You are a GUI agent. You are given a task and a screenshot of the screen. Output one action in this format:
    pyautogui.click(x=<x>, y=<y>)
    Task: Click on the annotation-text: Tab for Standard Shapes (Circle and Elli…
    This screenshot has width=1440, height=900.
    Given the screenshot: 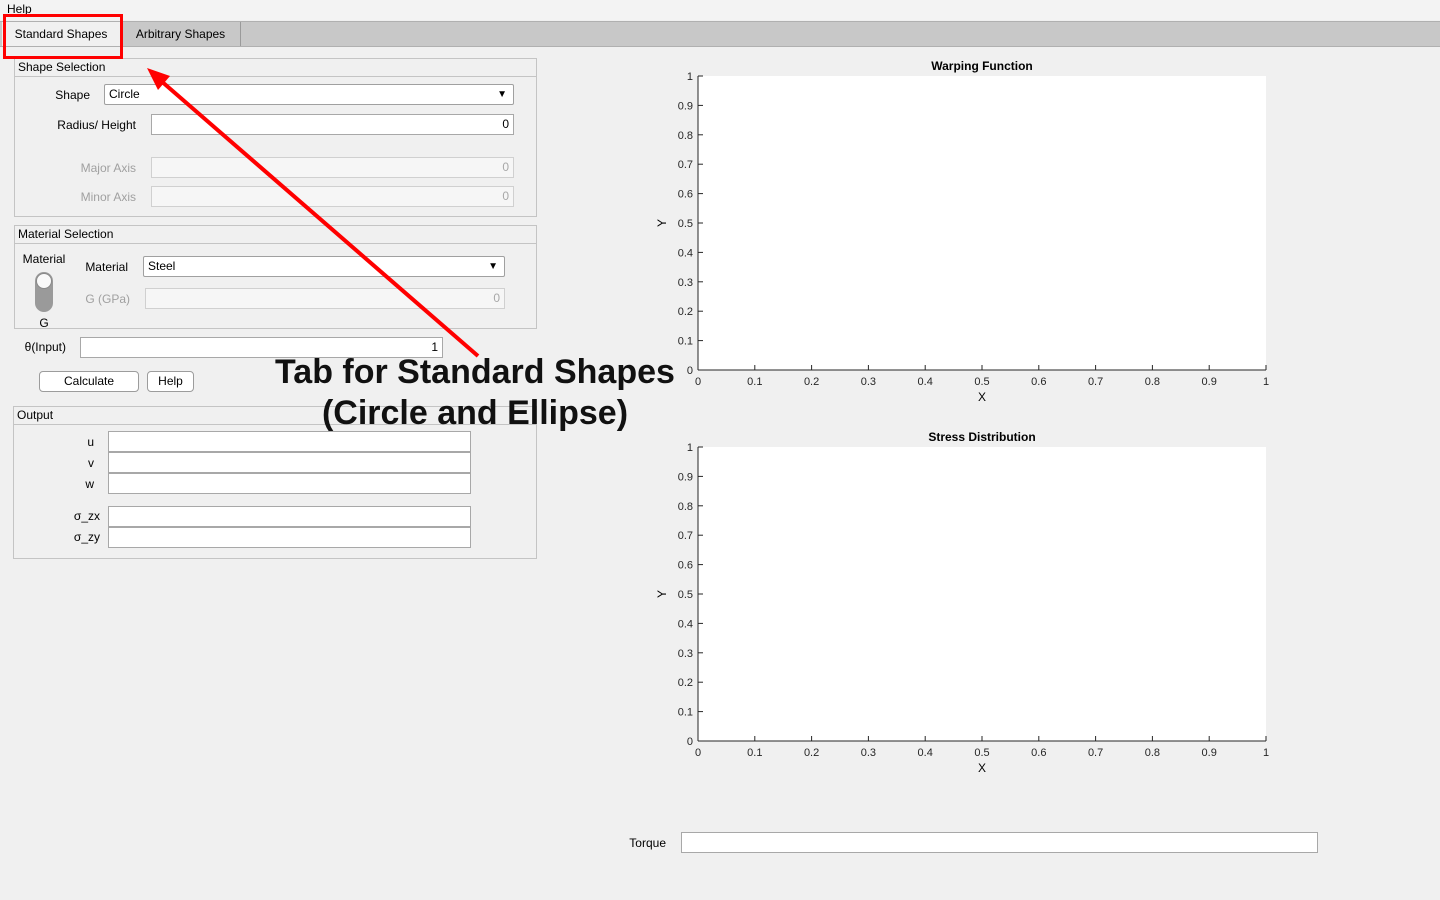 What is the action you would take?
    pyautogui.click(x=475, y=393)
    